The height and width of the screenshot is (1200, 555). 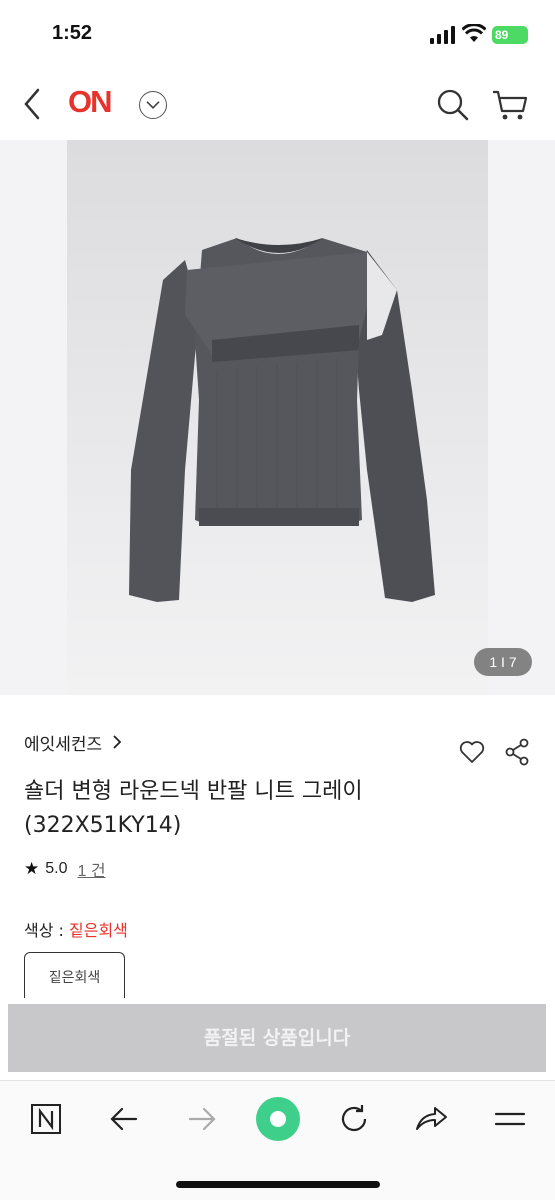 I want to click on signal-icon, so click(x=442, y=35).